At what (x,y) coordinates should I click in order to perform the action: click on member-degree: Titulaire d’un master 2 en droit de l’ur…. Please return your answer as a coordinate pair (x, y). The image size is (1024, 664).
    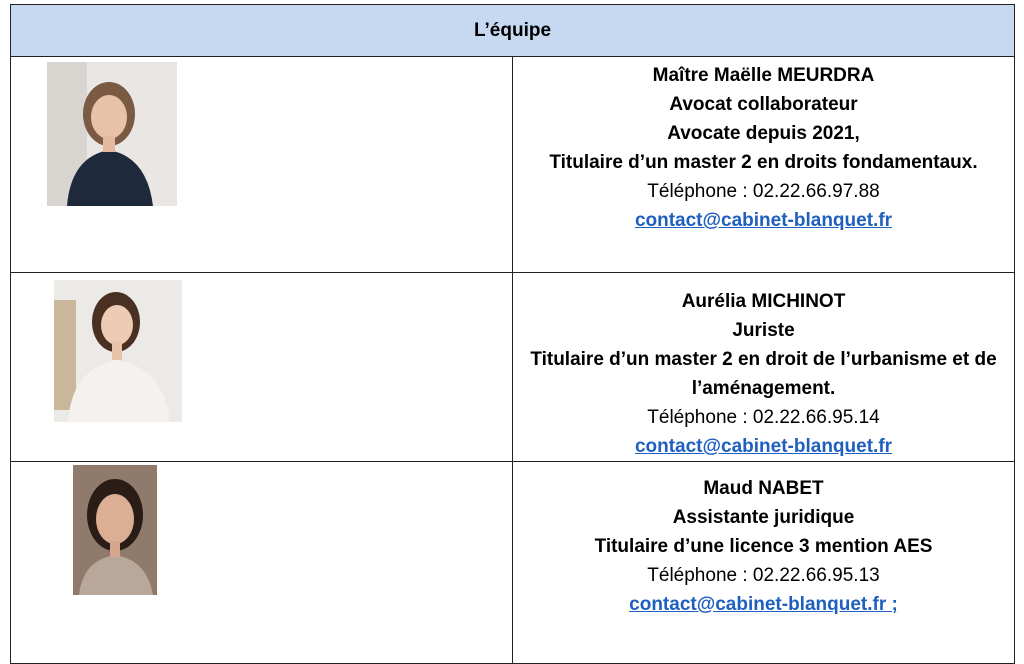
    Looking at the image, I should click on (763, 374).